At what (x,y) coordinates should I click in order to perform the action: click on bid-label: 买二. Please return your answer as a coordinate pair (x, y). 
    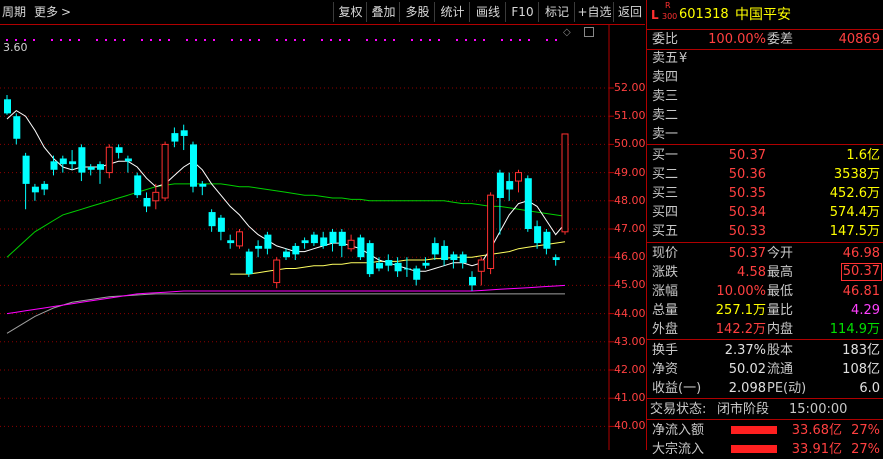
    Looking at the image, I should click on (665, 174).